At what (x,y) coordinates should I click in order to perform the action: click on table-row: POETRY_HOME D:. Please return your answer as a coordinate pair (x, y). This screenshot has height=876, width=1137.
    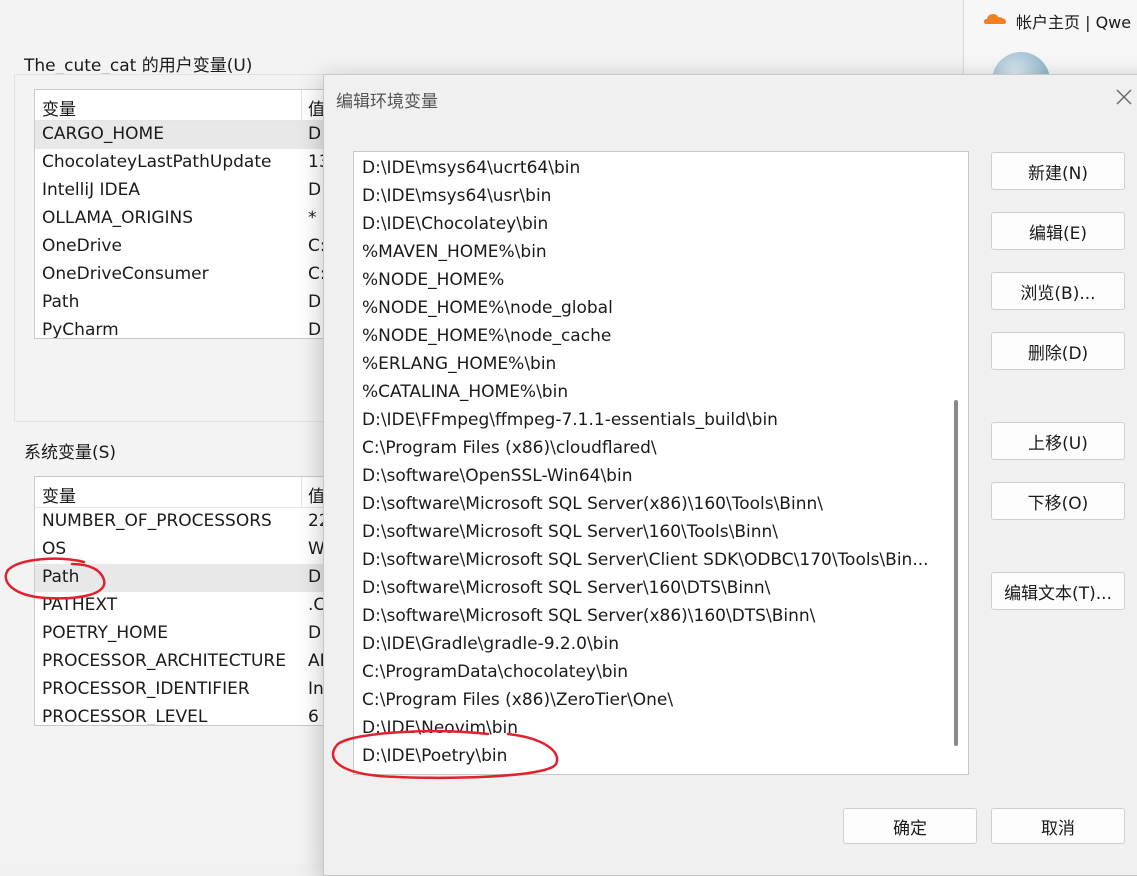
    Looking at the image, I should click on (185, 634).